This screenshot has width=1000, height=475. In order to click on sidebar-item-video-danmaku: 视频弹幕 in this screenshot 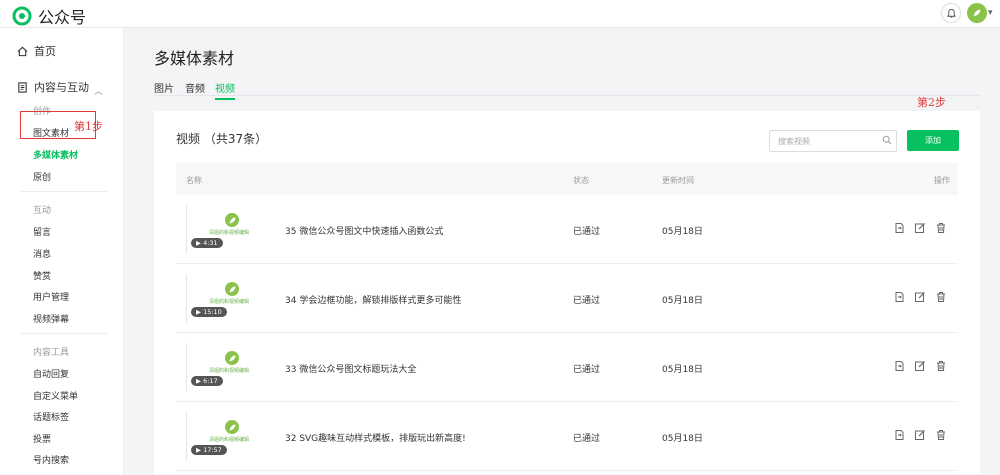, I will do `click(51, 318)`.